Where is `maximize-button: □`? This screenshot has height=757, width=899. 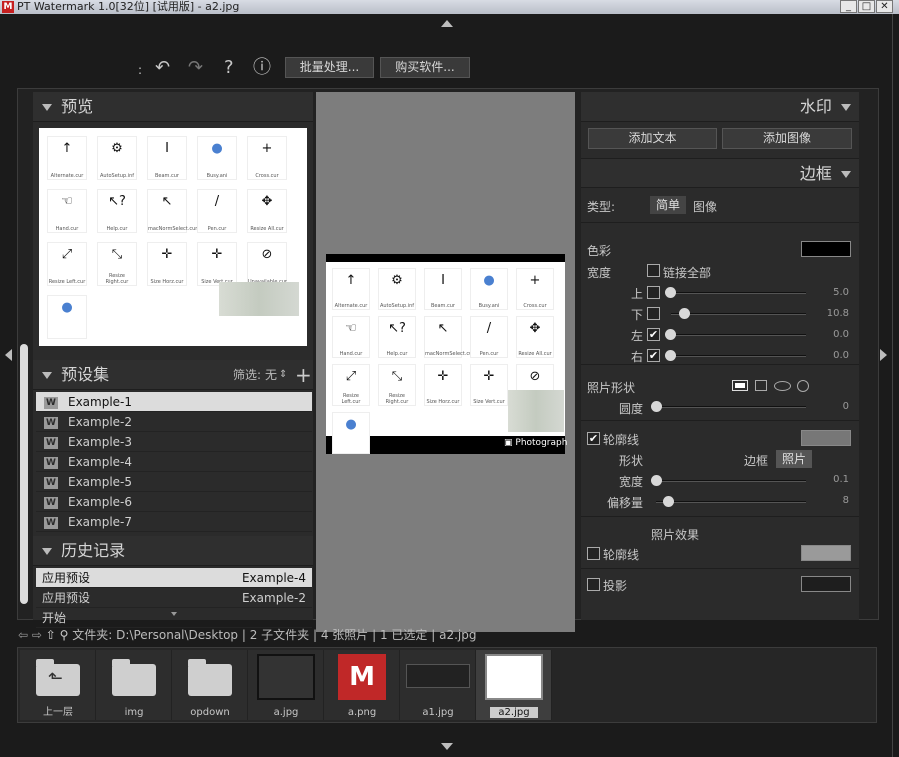
maximize-button: □ is located at coordinates (866, 6).